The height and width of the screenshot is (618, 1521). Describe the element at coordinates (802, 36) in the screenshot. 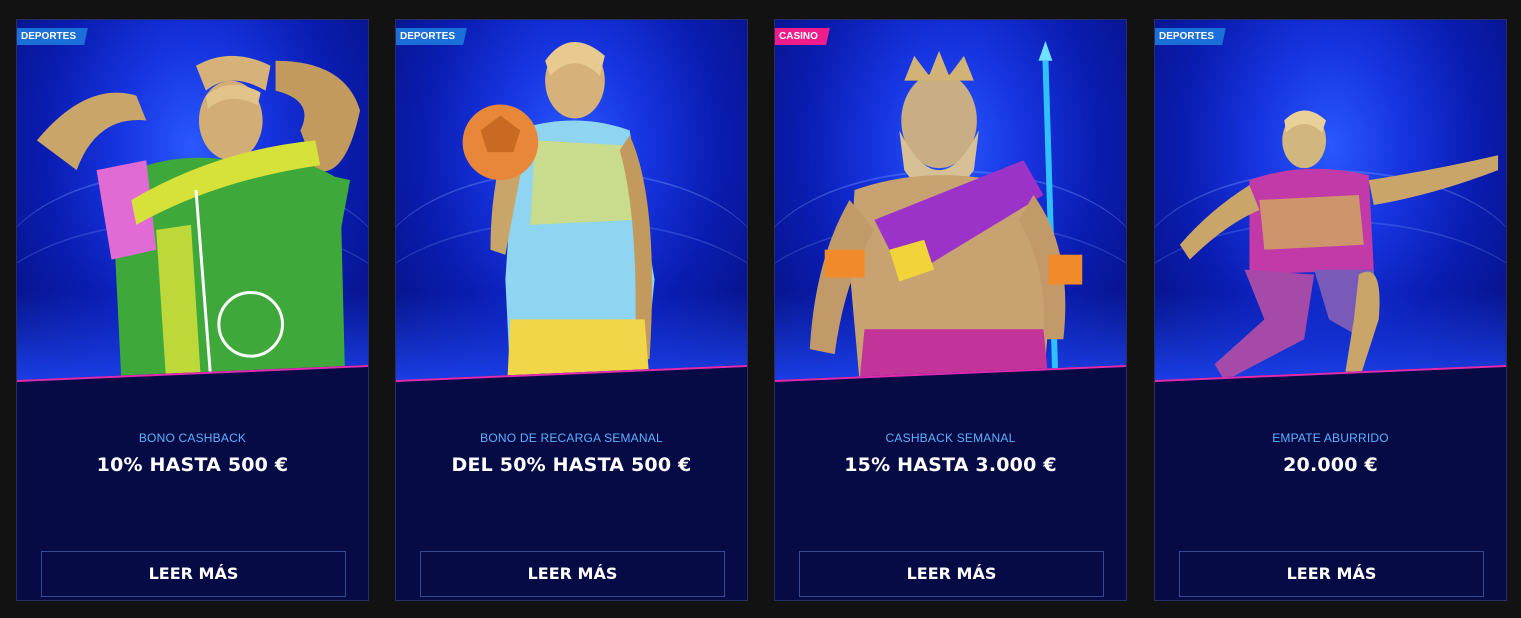

I see `category-badge: CASINO` at that location.